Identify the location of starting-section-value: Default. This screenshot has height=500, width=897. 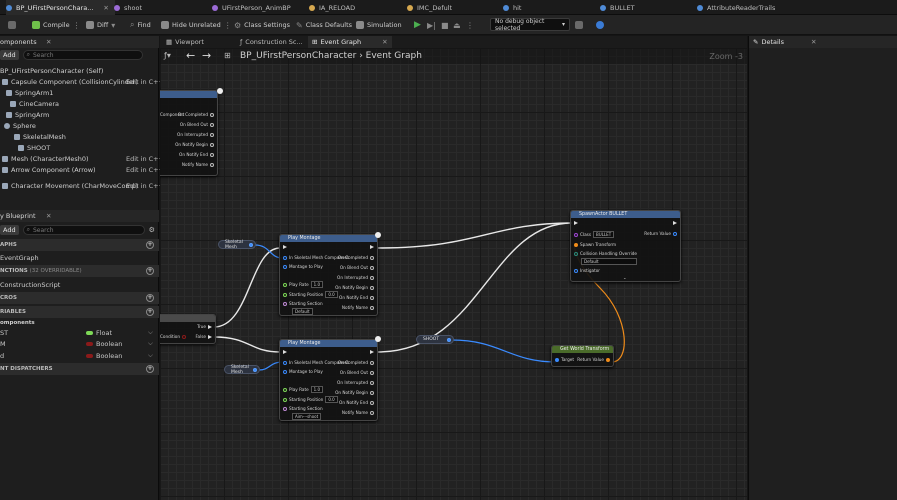
(302, 311).